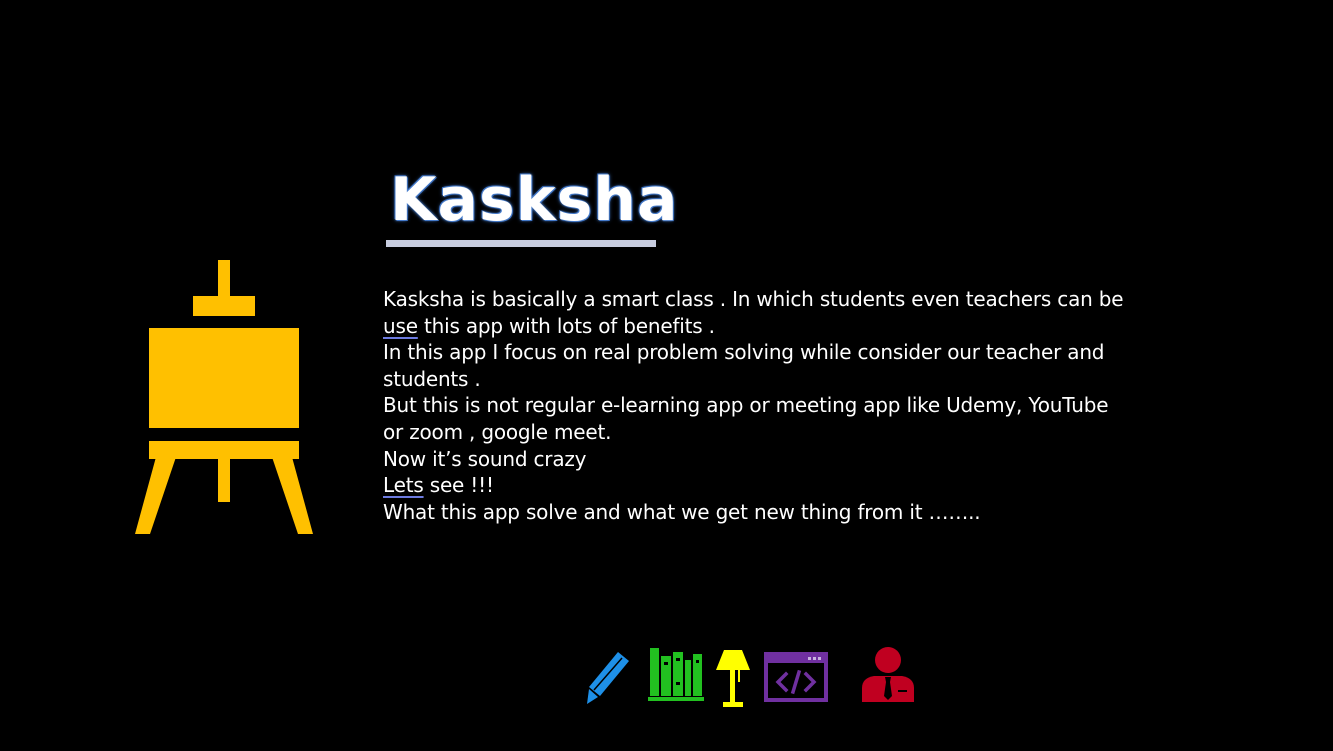  What do you see at coordinates (400, 325) in the screenshot?
I see `spellcheck-marked-word: use` at bounding box center [400, 325].